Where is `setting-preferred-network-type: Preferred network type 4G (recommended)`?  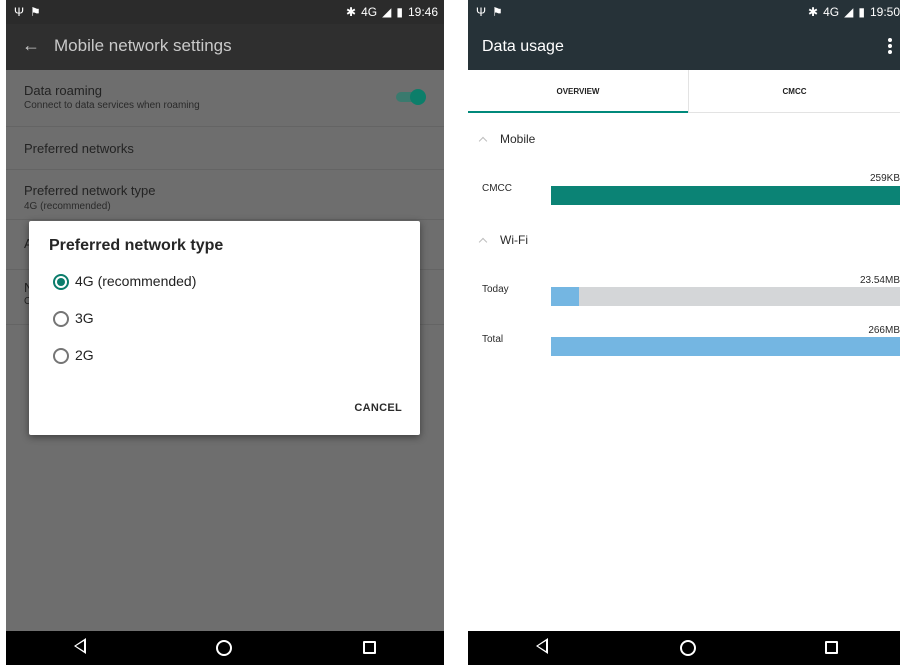
setting-preferred-network-type: Preferred network type 4G (recommended) is located at coordinates (225, 195).